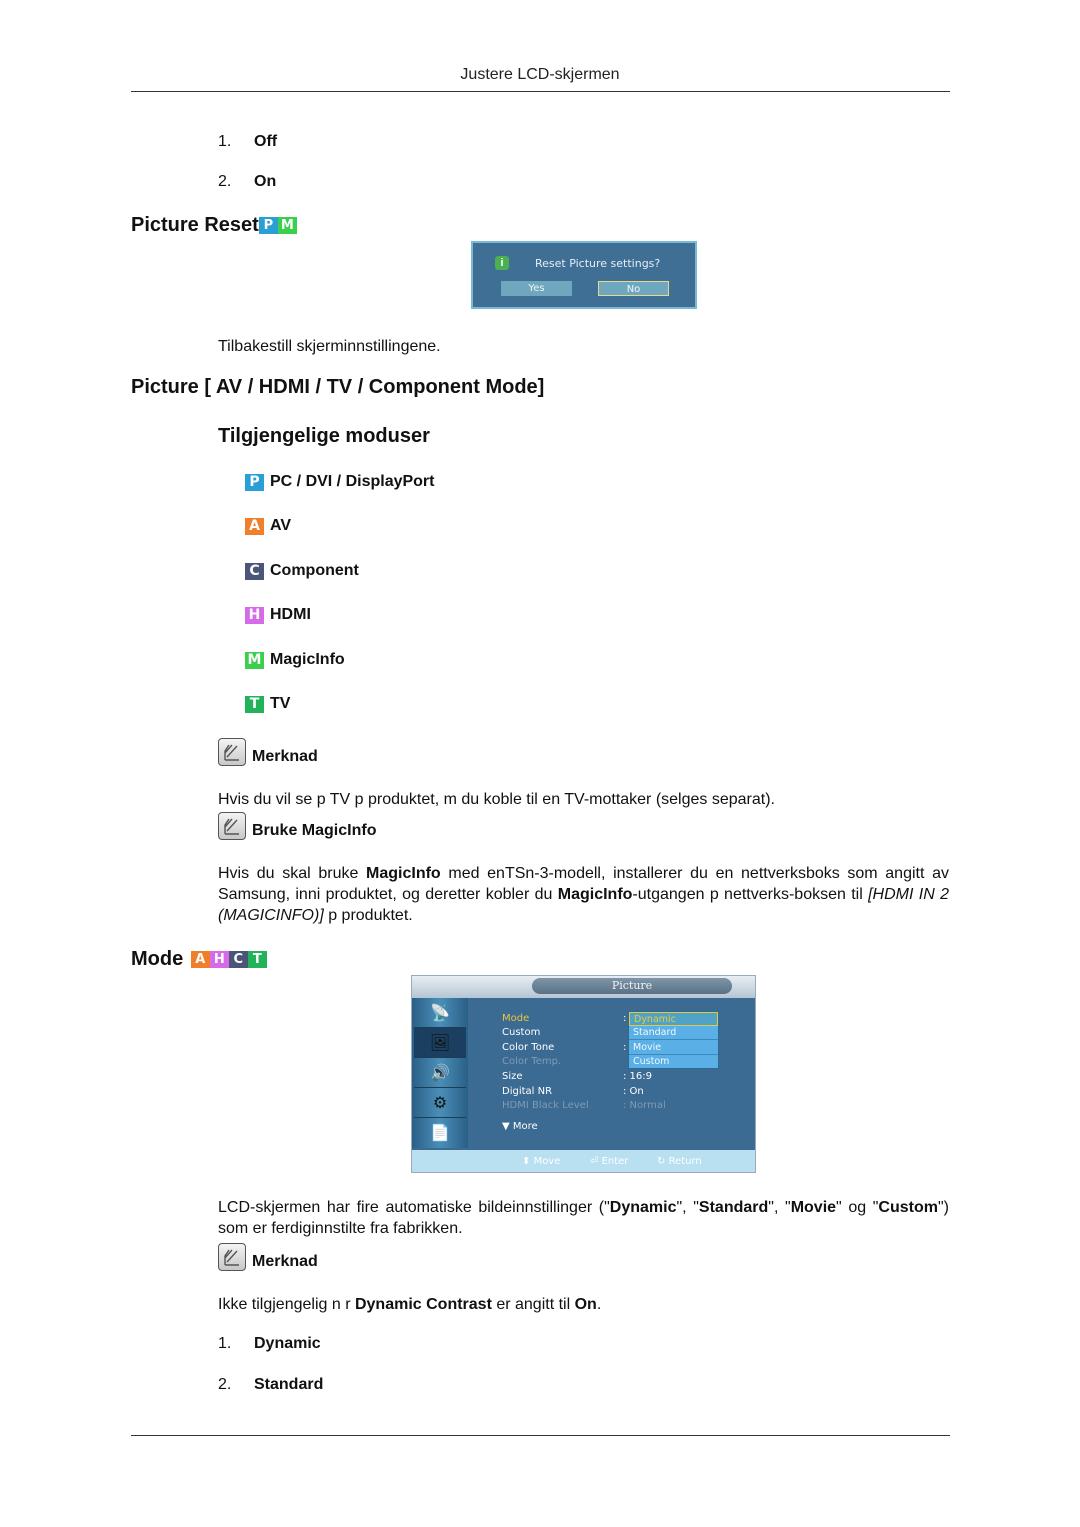  Describe the element at coordinates (254, 482) in the screenshot. I see `pc-badge-icon: P` at that location.